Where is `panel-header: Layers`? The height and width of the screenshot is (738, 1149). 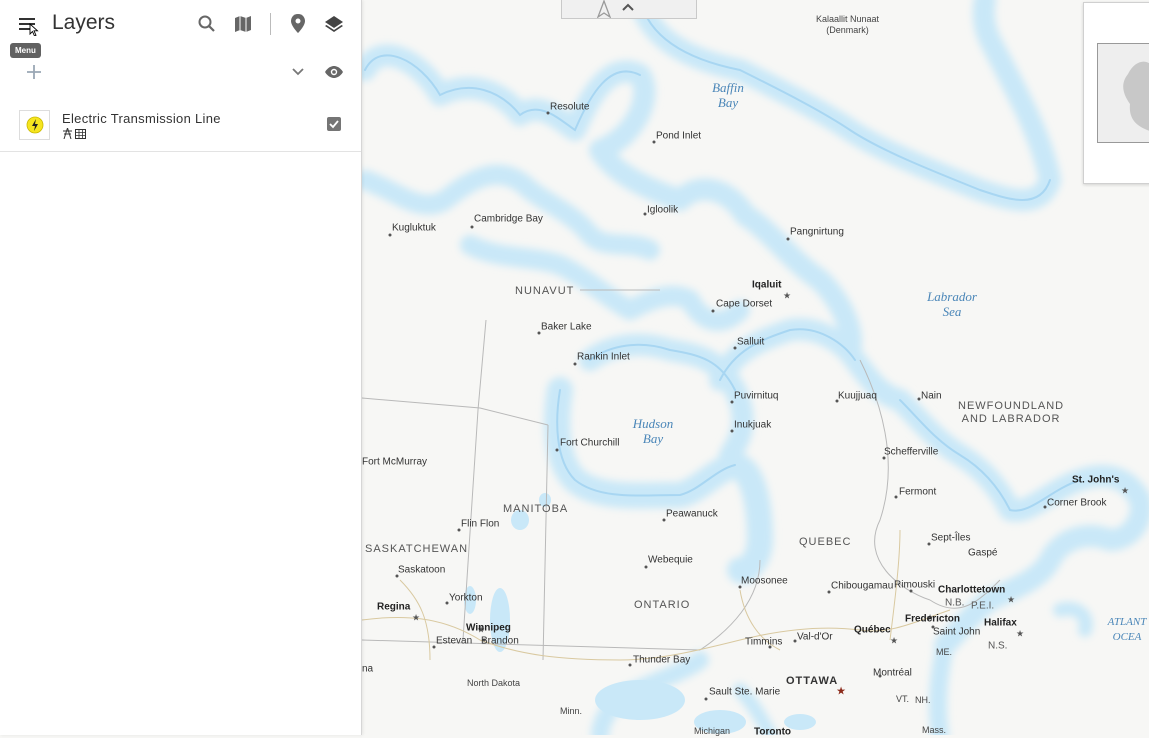 panel-header: Layers is located at coordinates (180, 24).